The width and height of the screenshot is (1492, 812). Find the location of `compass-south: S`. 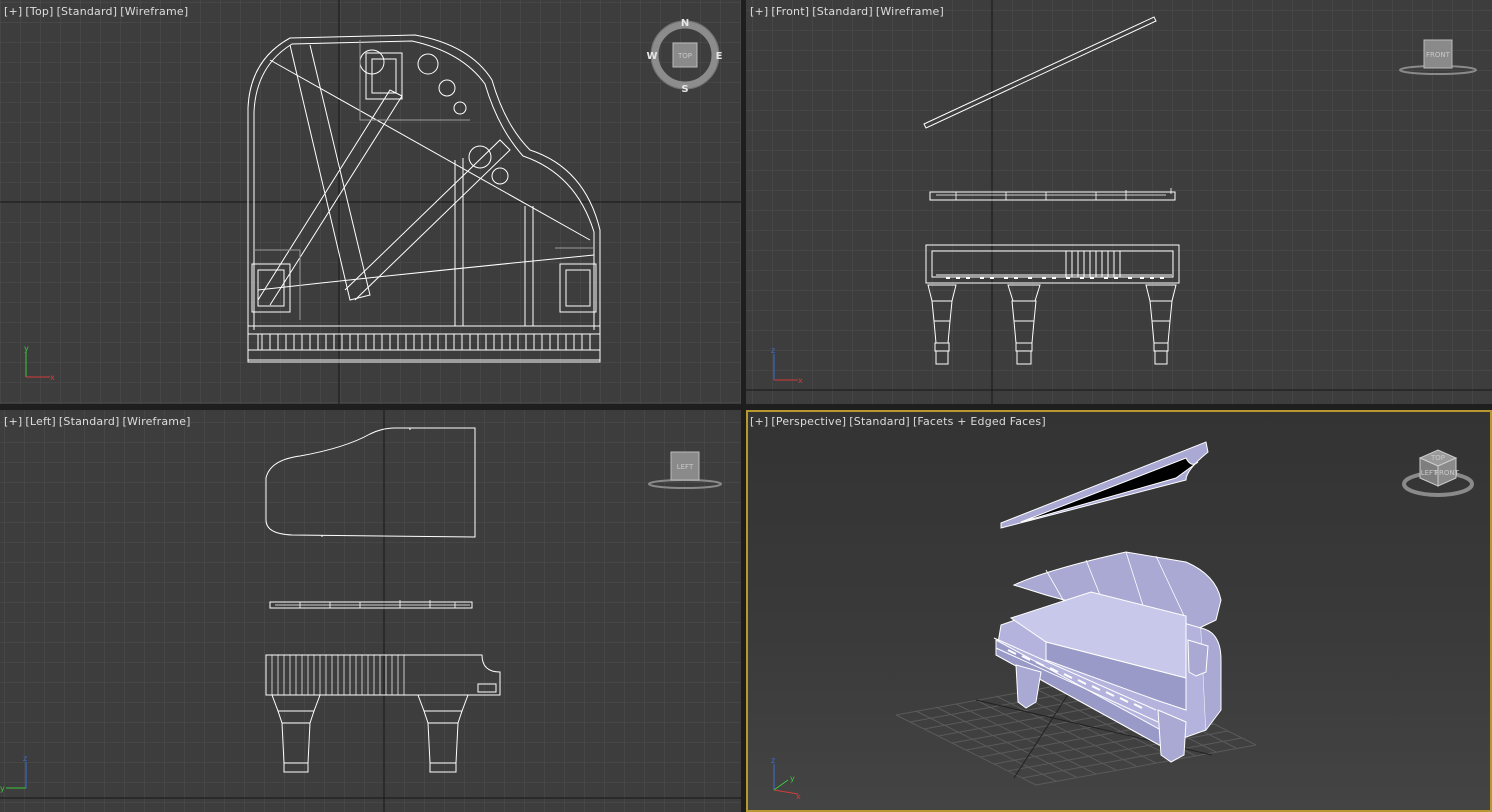

compass-south: S is located at coordinates (684, 89).